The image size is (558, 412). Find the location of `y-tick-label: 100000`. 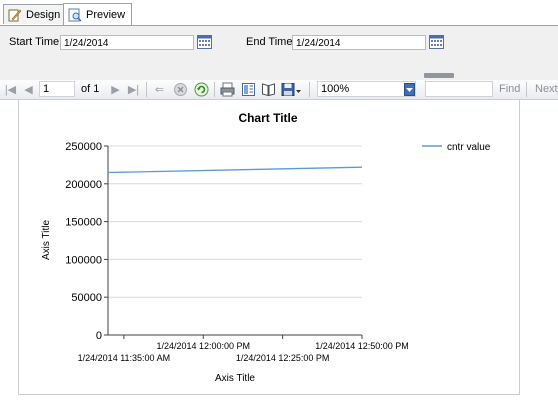

y-tick-label: 100000 is located at coordinates (83, 260).